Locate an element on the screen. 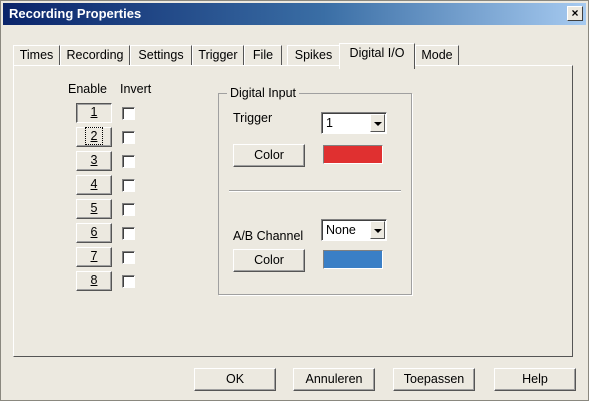 The height and width of the screenshot is (401, 589). enable-button-8: 8 is located at coordinates (94, 281).